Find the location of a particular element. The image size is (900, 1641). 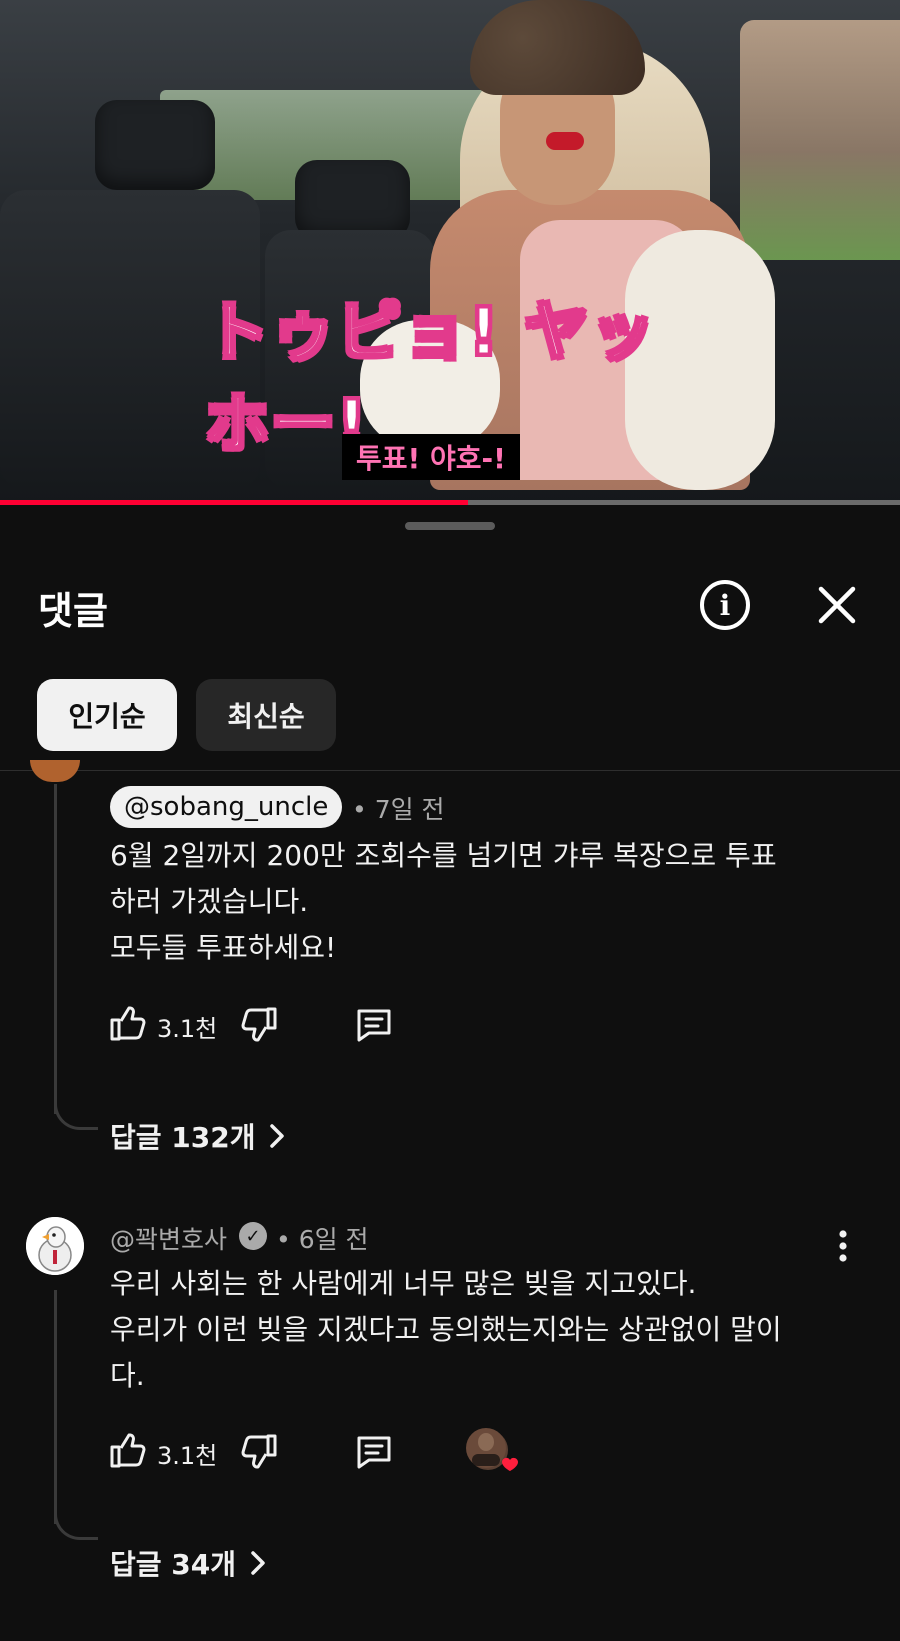

view-replies-link: 답글 132개 is located at coordinates (198, 1136).